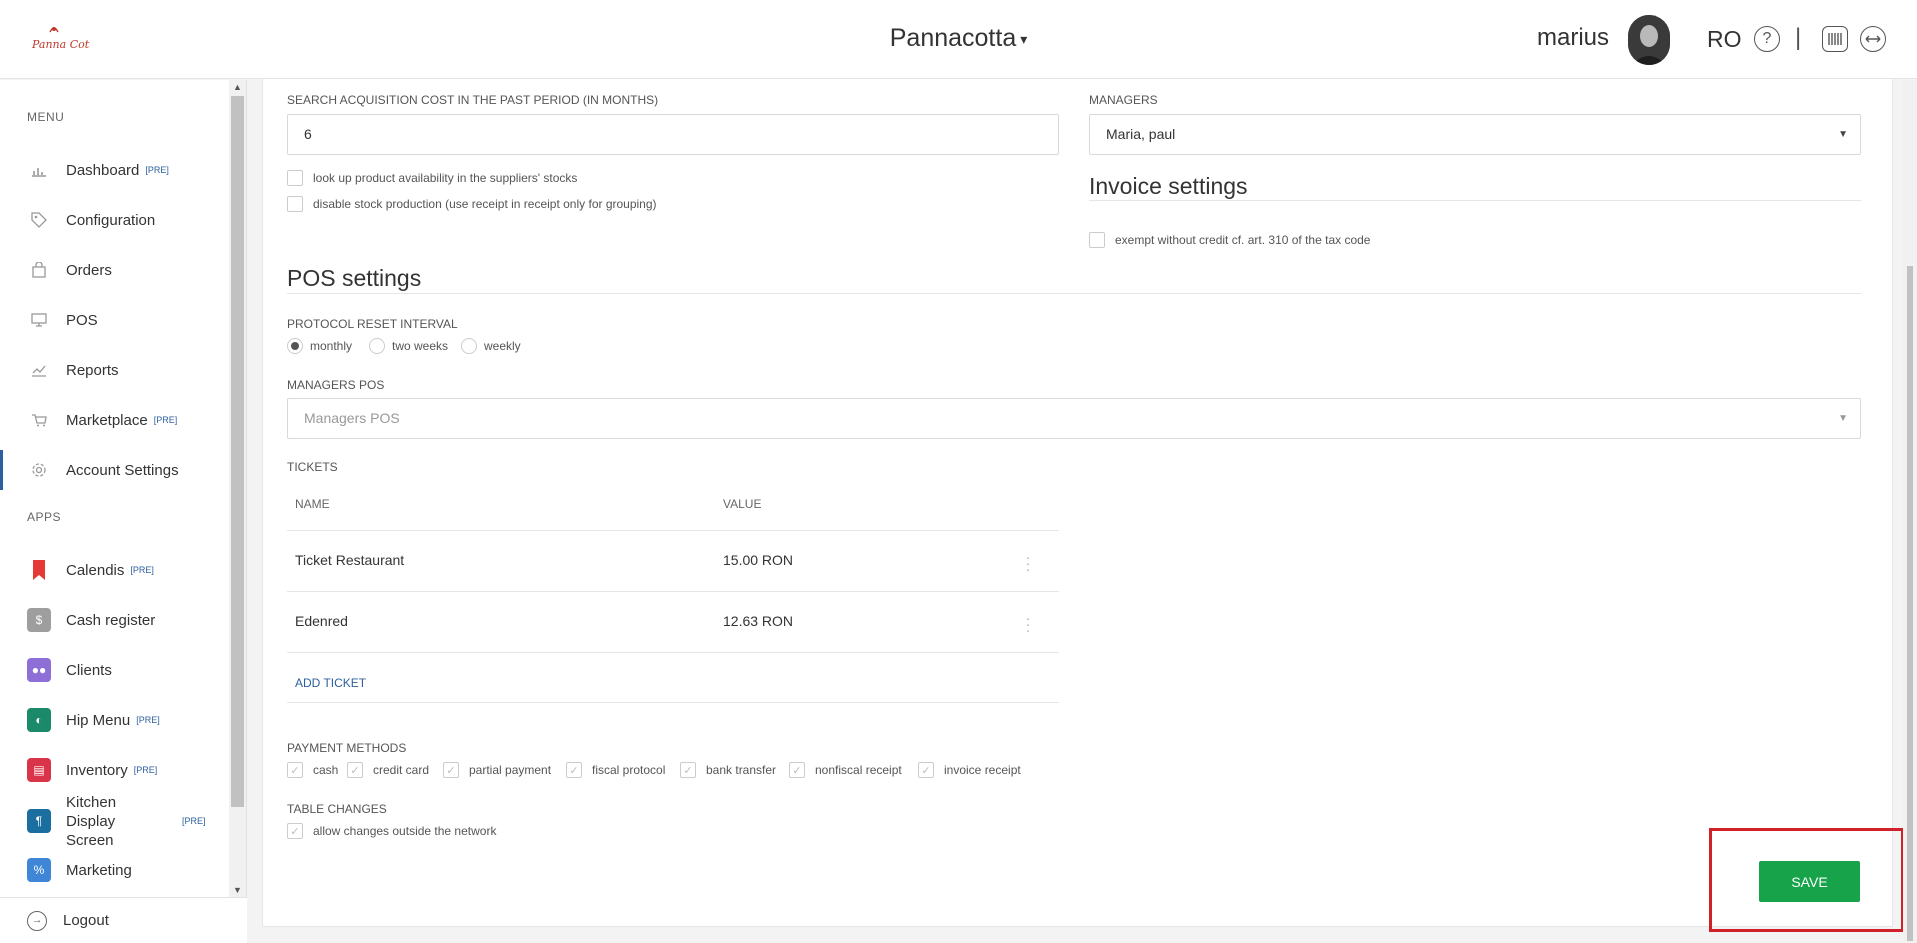  I want to click on allow-outside-network-checkbox: ✓ allow changes outside the network, so click(391, 831).